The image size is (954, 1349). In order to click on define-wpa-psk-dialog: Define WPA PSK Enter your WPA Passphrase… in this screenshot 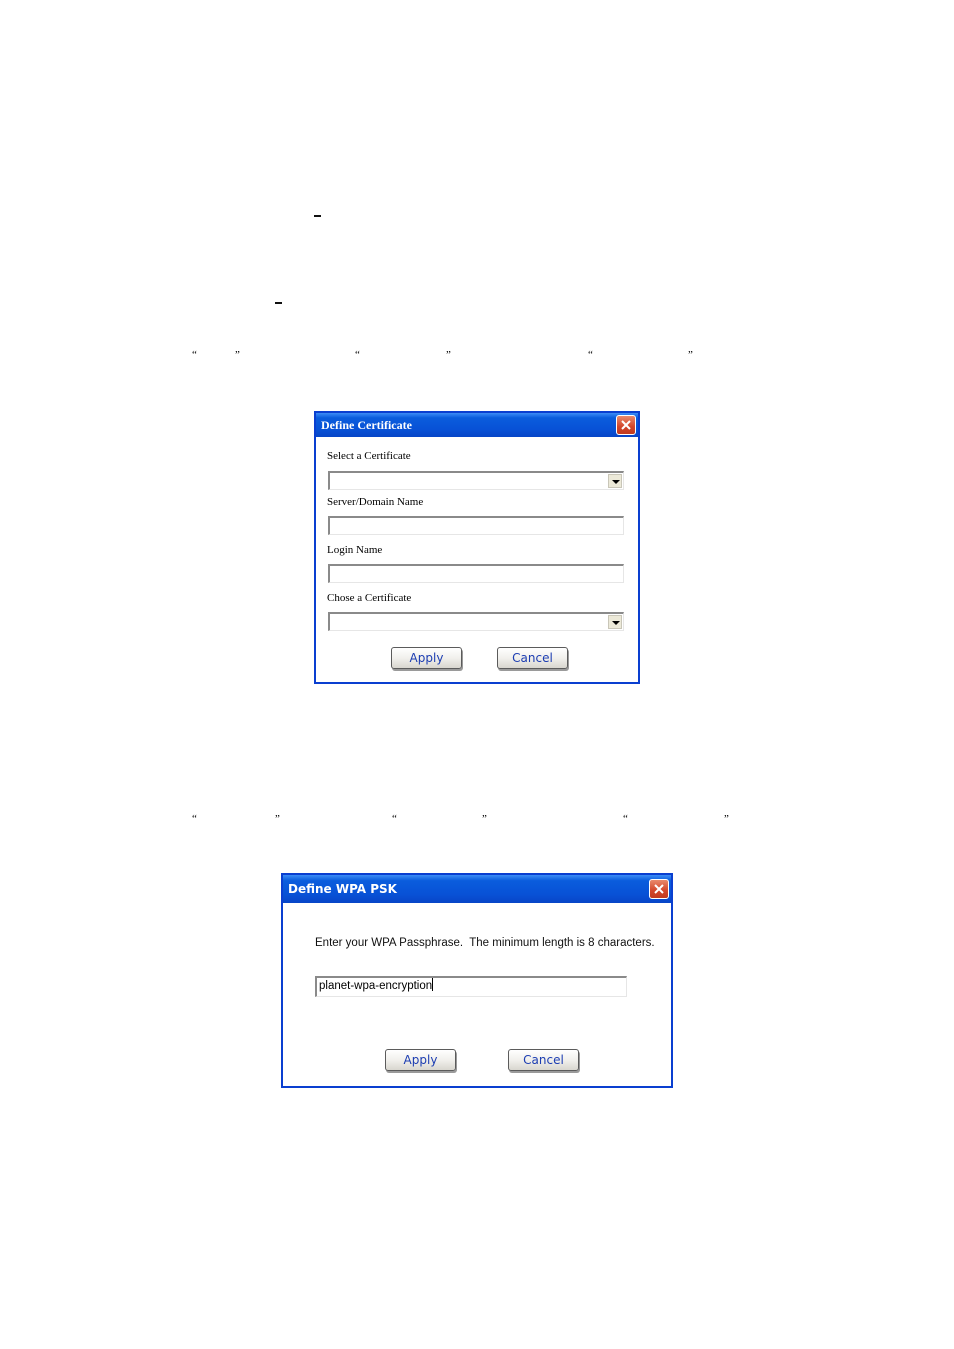, I will do `click(477, 980)`.